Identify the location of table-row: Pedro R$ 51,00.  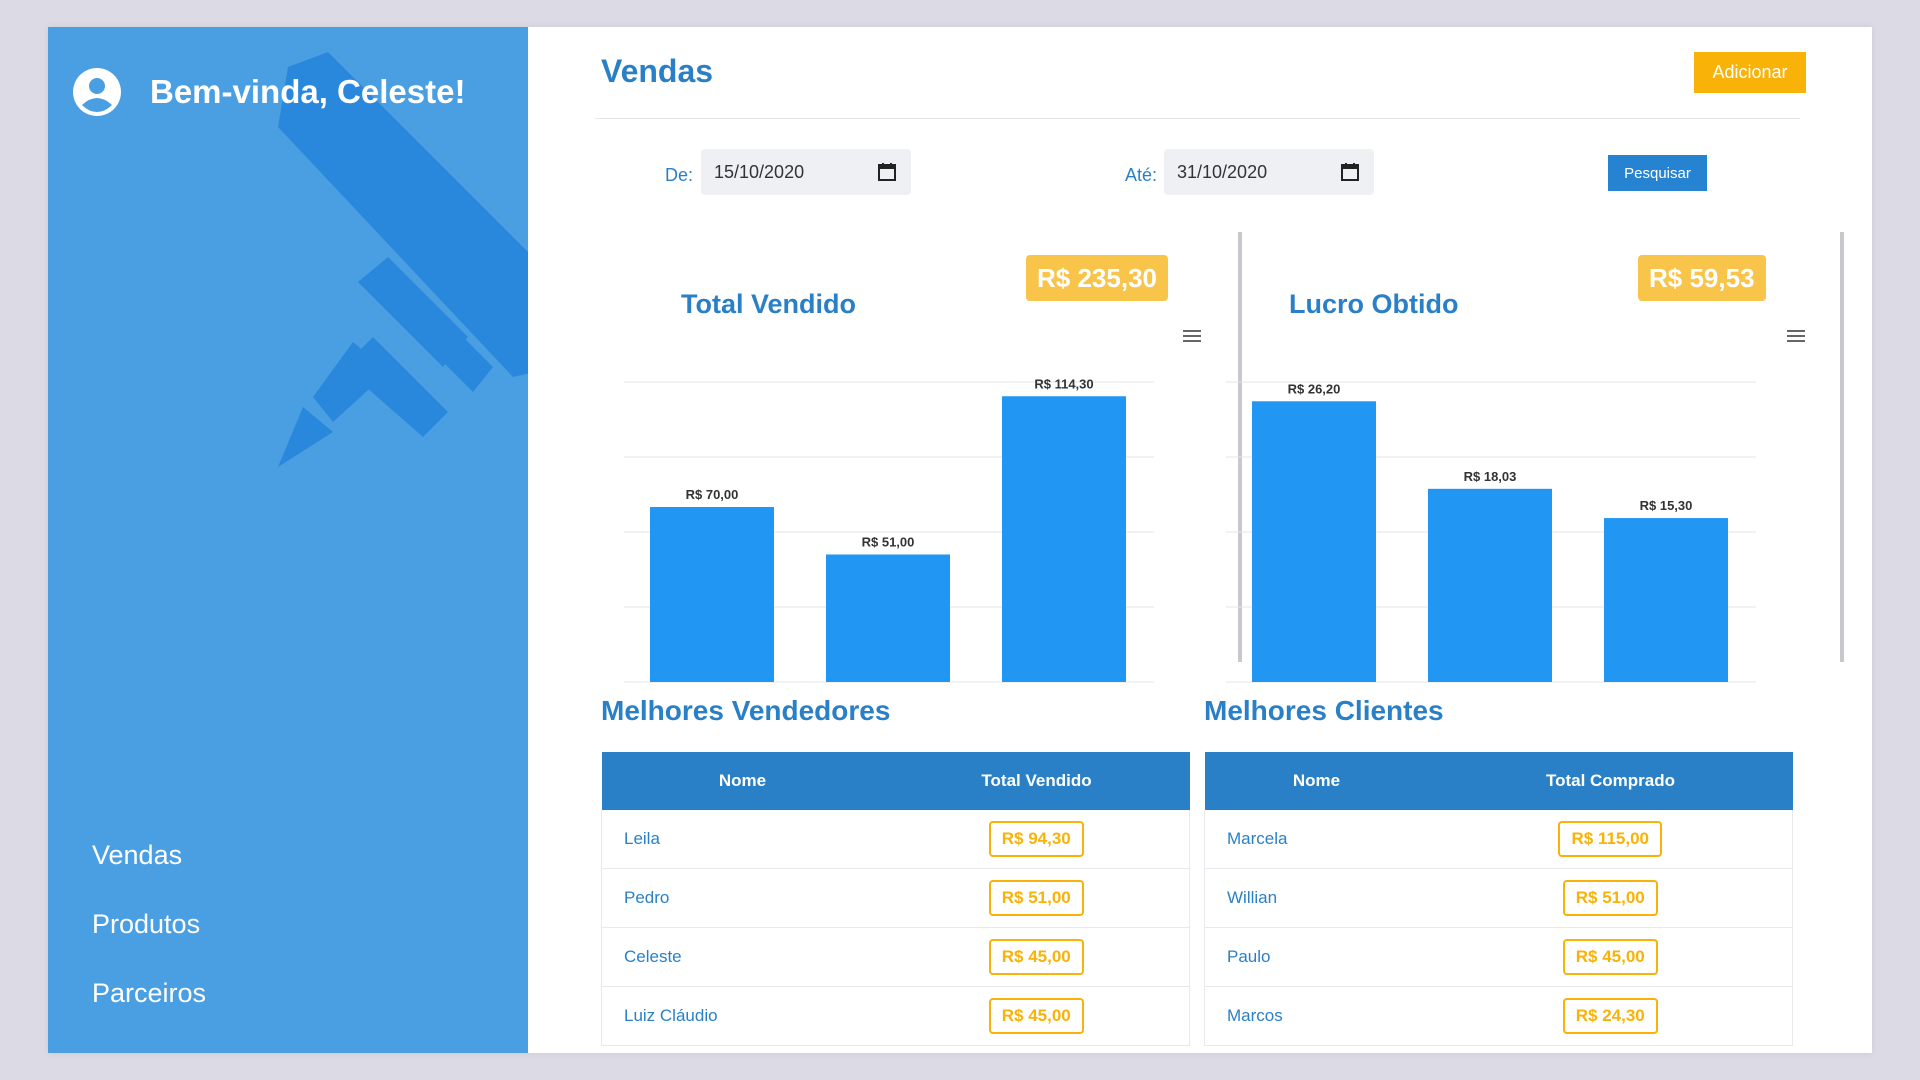
(895, 898).